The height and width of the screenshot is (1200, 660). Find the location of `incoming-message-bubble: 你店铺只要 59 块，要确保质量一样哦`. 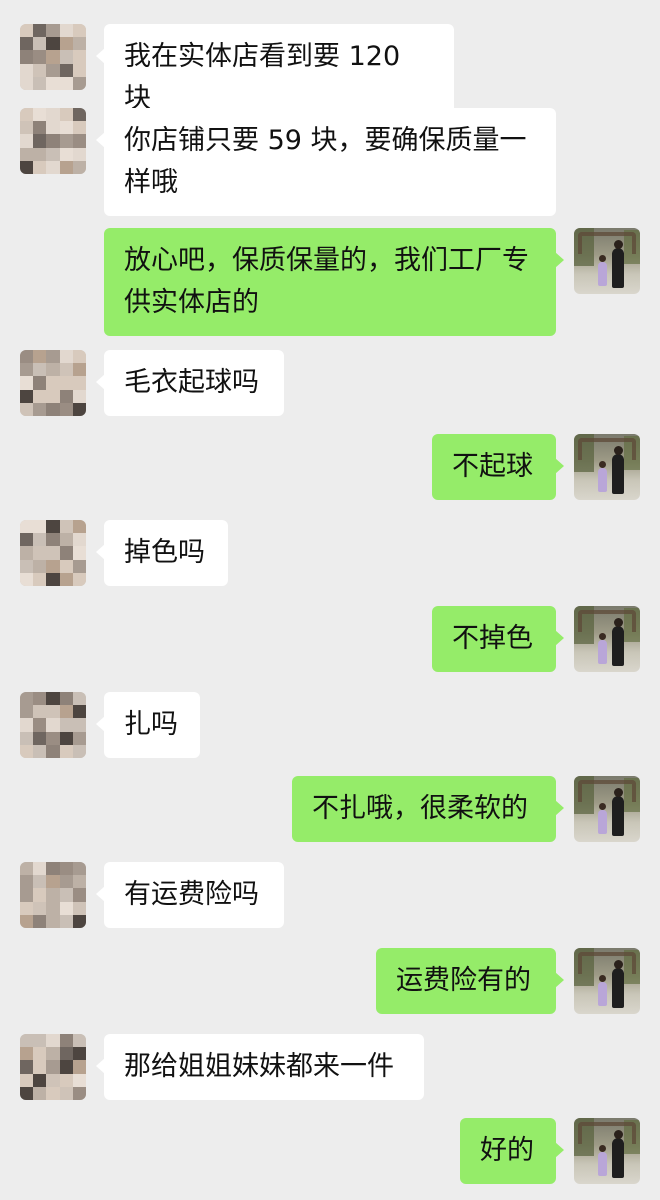

incoming-message-bubble: 你店铺只要 59 块，要确保质量一样哦 is located at coordinates (326, 162).